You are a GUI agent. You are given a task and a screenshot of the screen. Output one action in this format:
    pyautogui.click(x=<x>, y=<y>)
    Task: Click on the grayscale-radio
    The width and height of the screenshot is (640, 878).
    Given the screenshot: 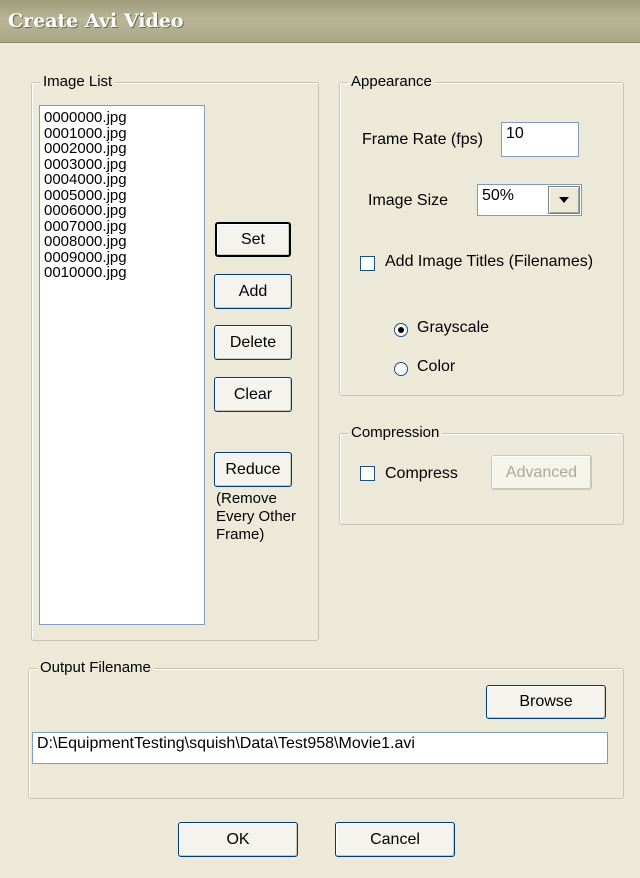 What is the action you would take?
    pyautogui.click(x=401, y=330)
    